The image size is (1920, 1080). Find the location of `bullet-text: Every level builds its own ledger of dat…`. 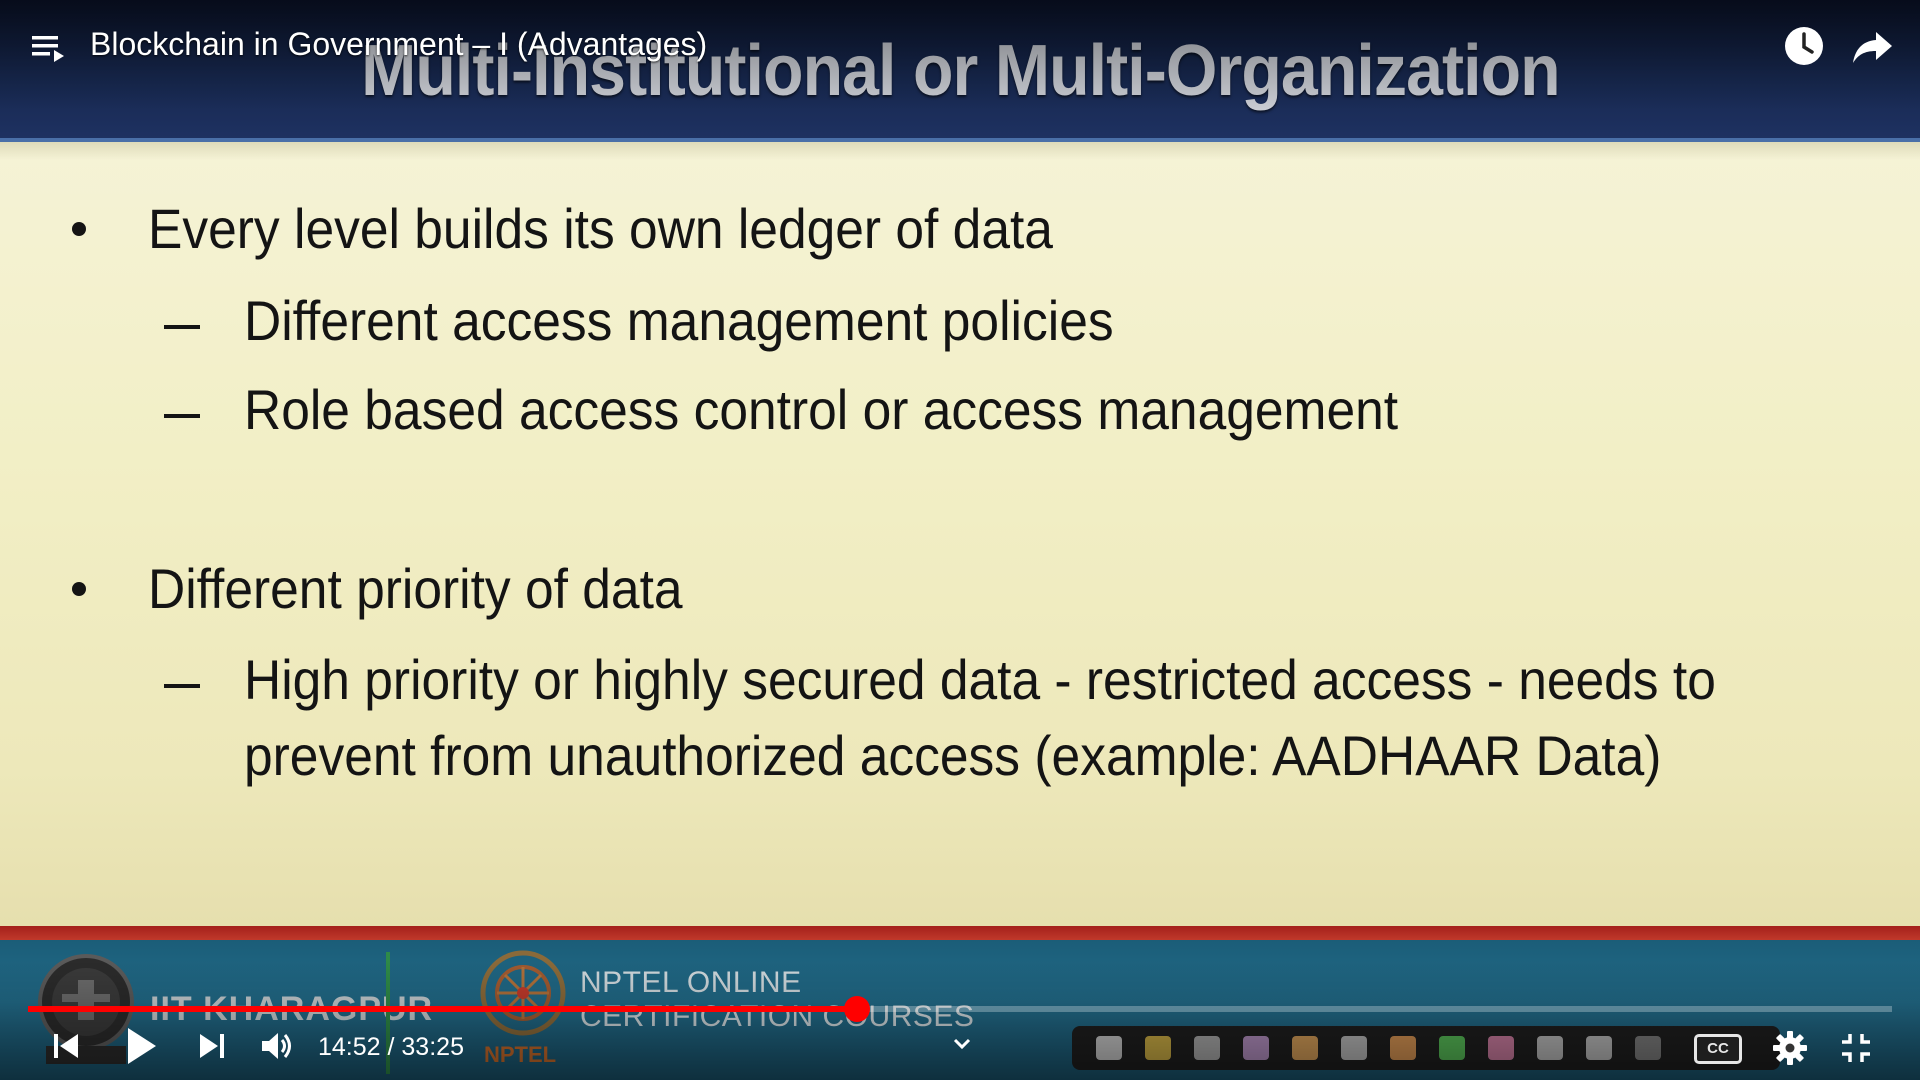

bullet-text: Every level builds its own ledger of dat… is located at coordinates (600, 228).